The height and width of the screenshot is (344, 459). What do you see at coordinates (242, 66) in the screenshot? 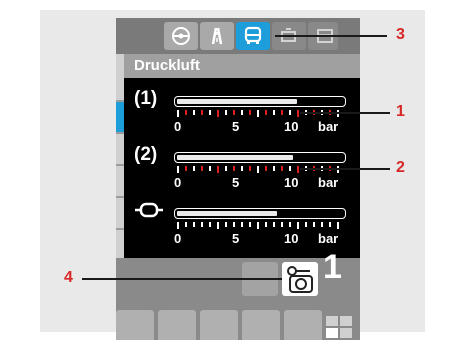
I see `page-title: Druckluft` at bounding box center [242, 66].